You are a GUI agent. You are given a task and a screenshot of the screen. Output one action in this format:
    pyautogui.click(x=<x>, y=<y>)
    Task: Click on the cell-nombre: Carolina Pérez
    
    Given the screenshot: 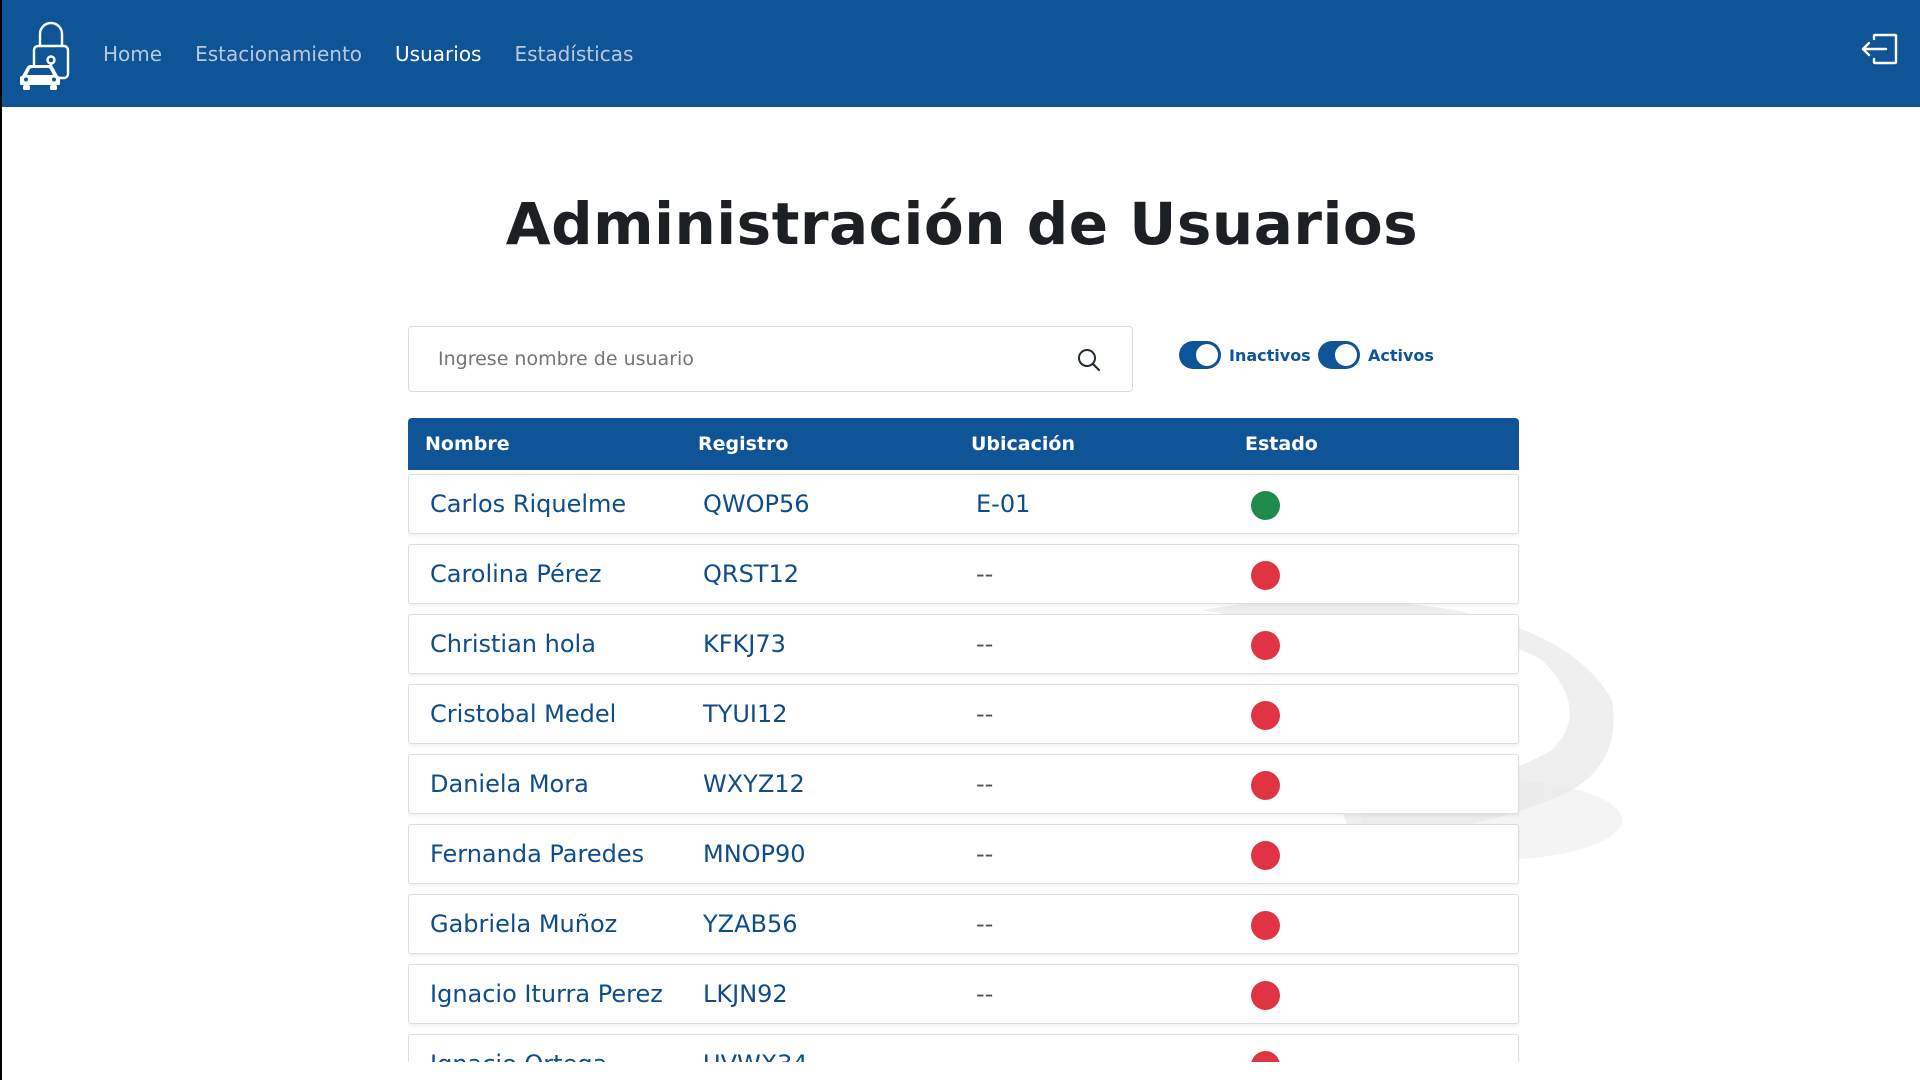 What is the action you would take?
    pyautogui.click(x=516, y=574)
    